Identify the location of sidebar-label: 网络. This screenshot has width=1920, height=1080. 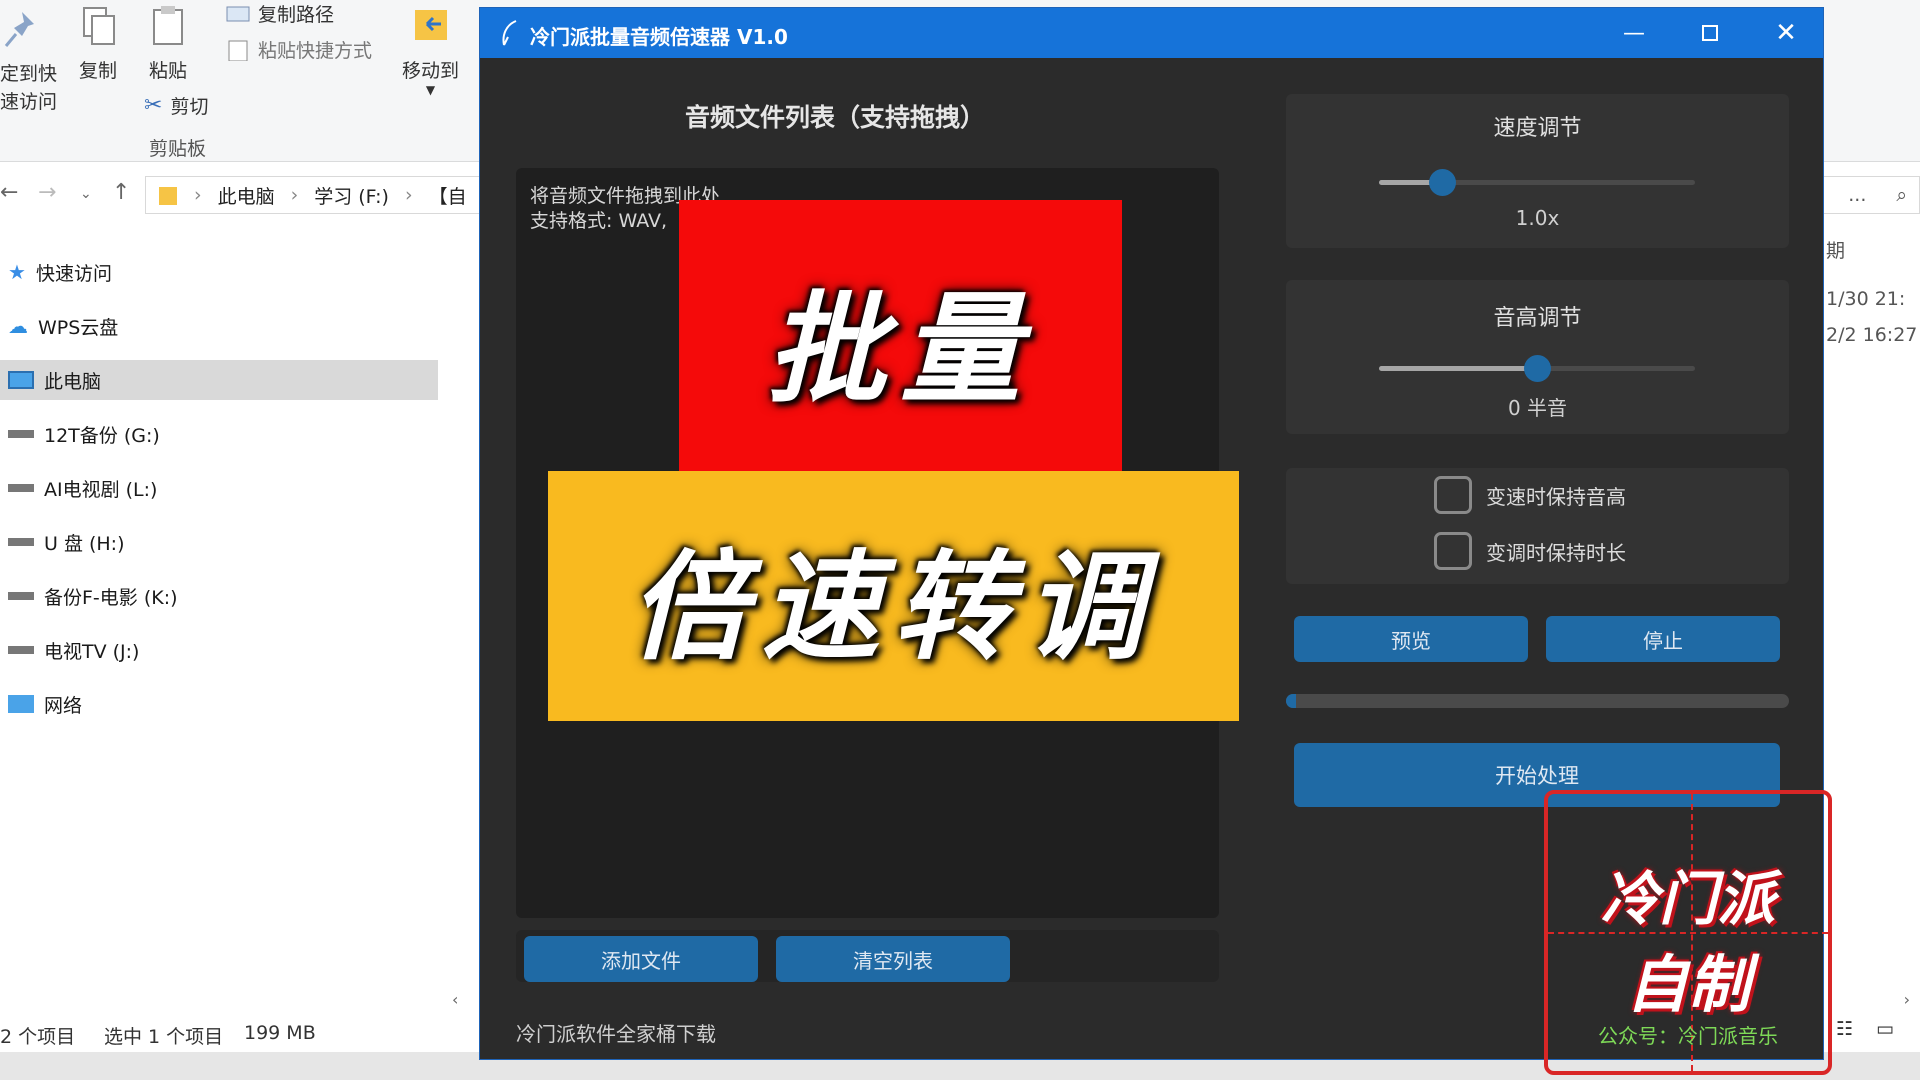
(63, 705).